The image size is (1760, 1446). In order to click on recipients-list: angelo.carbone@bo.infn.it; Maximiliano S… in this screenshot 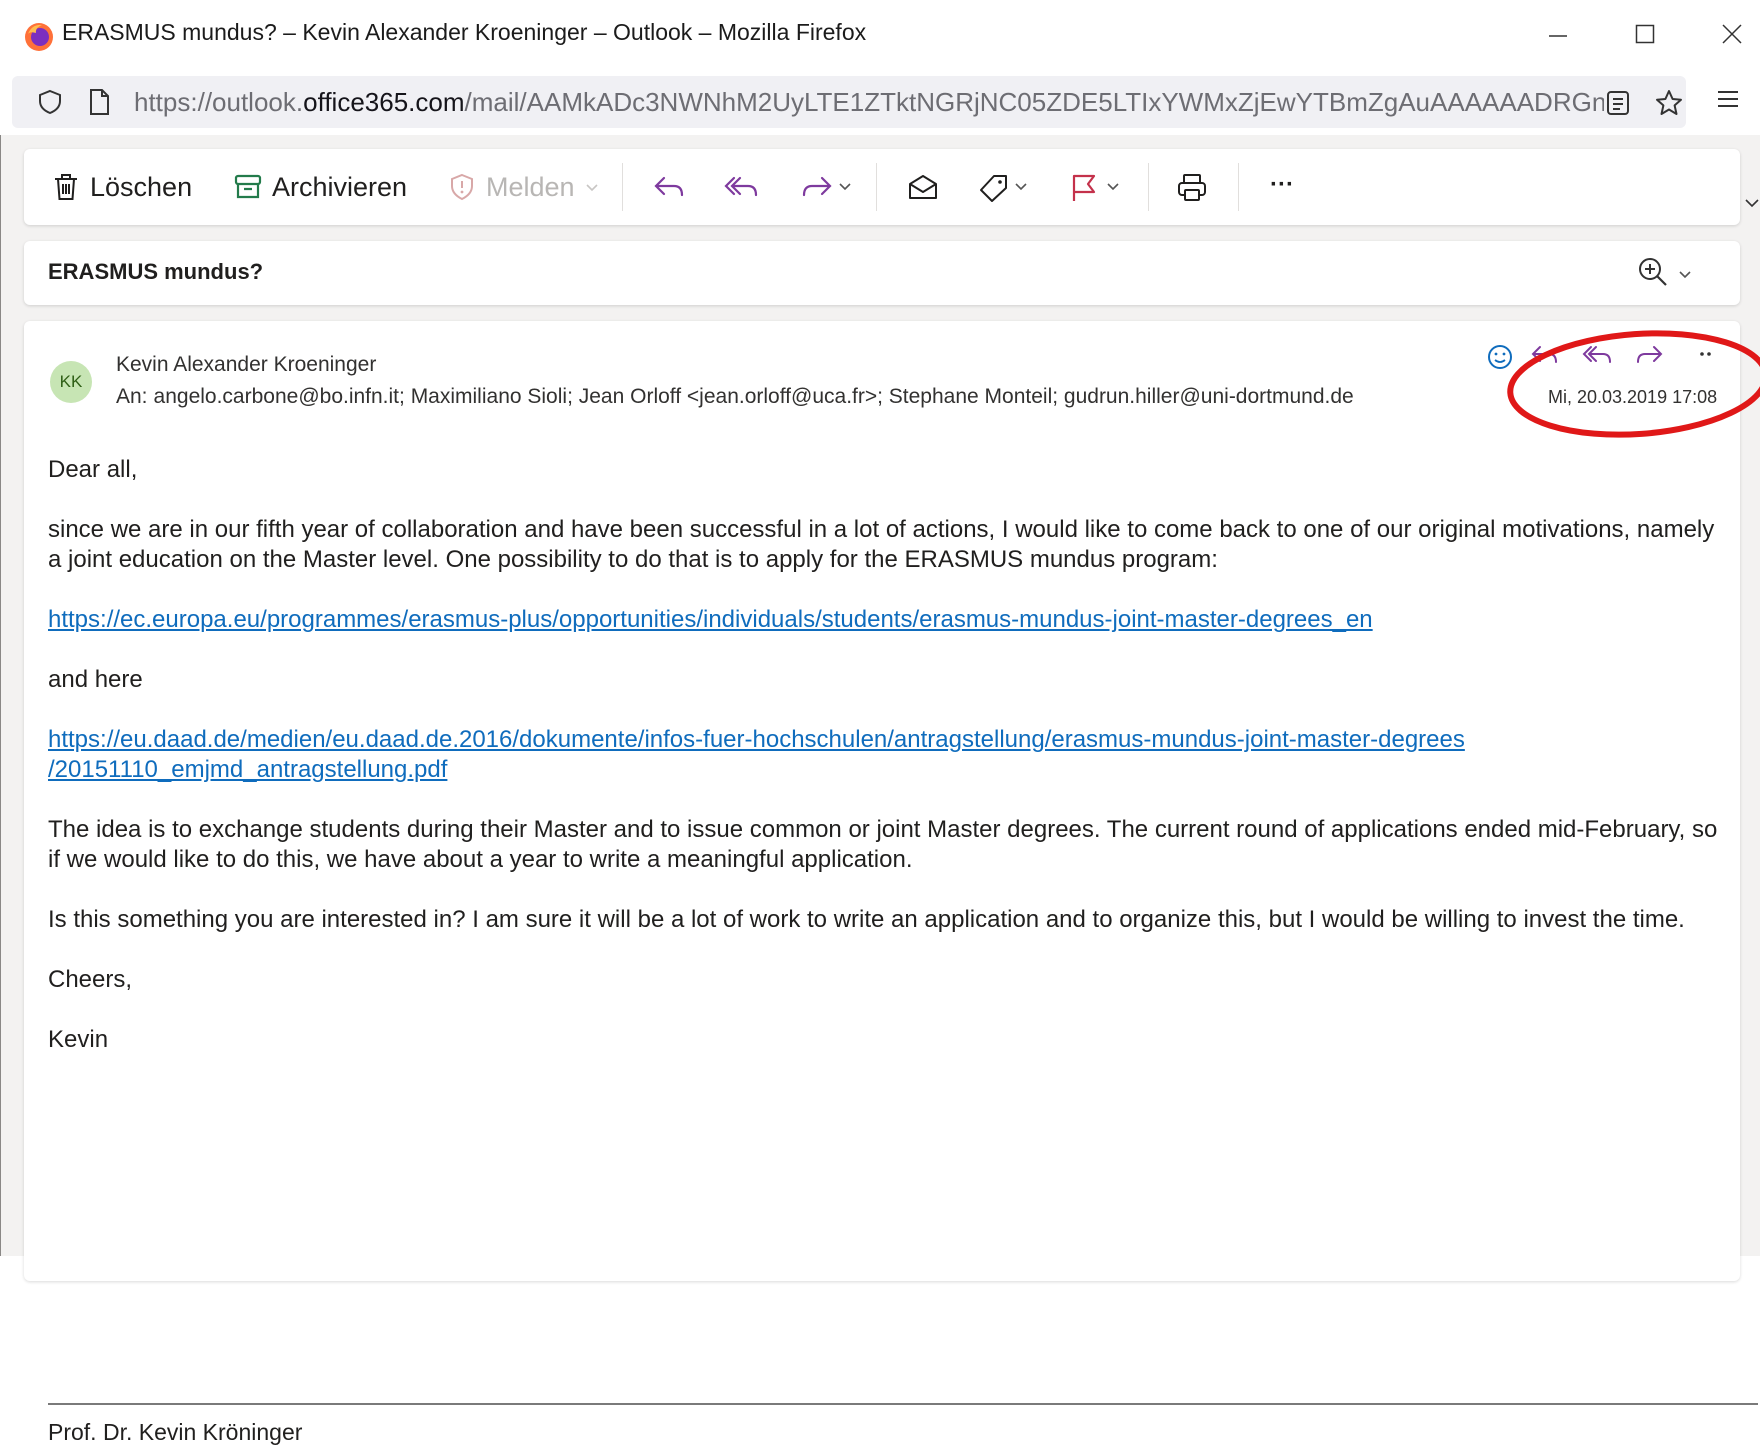, I will do `click(754, 396)`.